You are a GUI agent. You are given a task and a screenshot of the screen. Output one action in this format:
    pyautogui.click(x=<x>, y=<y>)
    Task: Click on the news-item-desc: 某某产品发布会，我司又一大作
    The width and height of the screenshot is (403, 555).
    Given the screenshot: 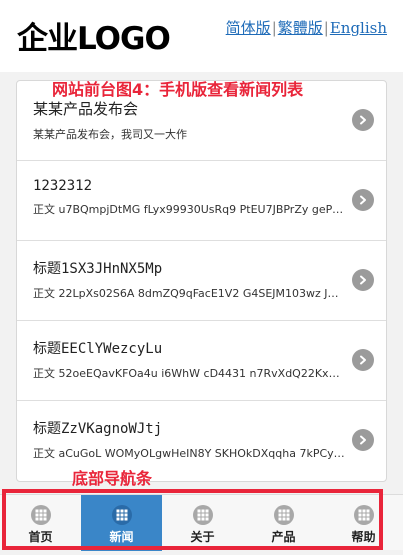 What is the action you would take?
    pyautogui.click(x=110, y=134)
    